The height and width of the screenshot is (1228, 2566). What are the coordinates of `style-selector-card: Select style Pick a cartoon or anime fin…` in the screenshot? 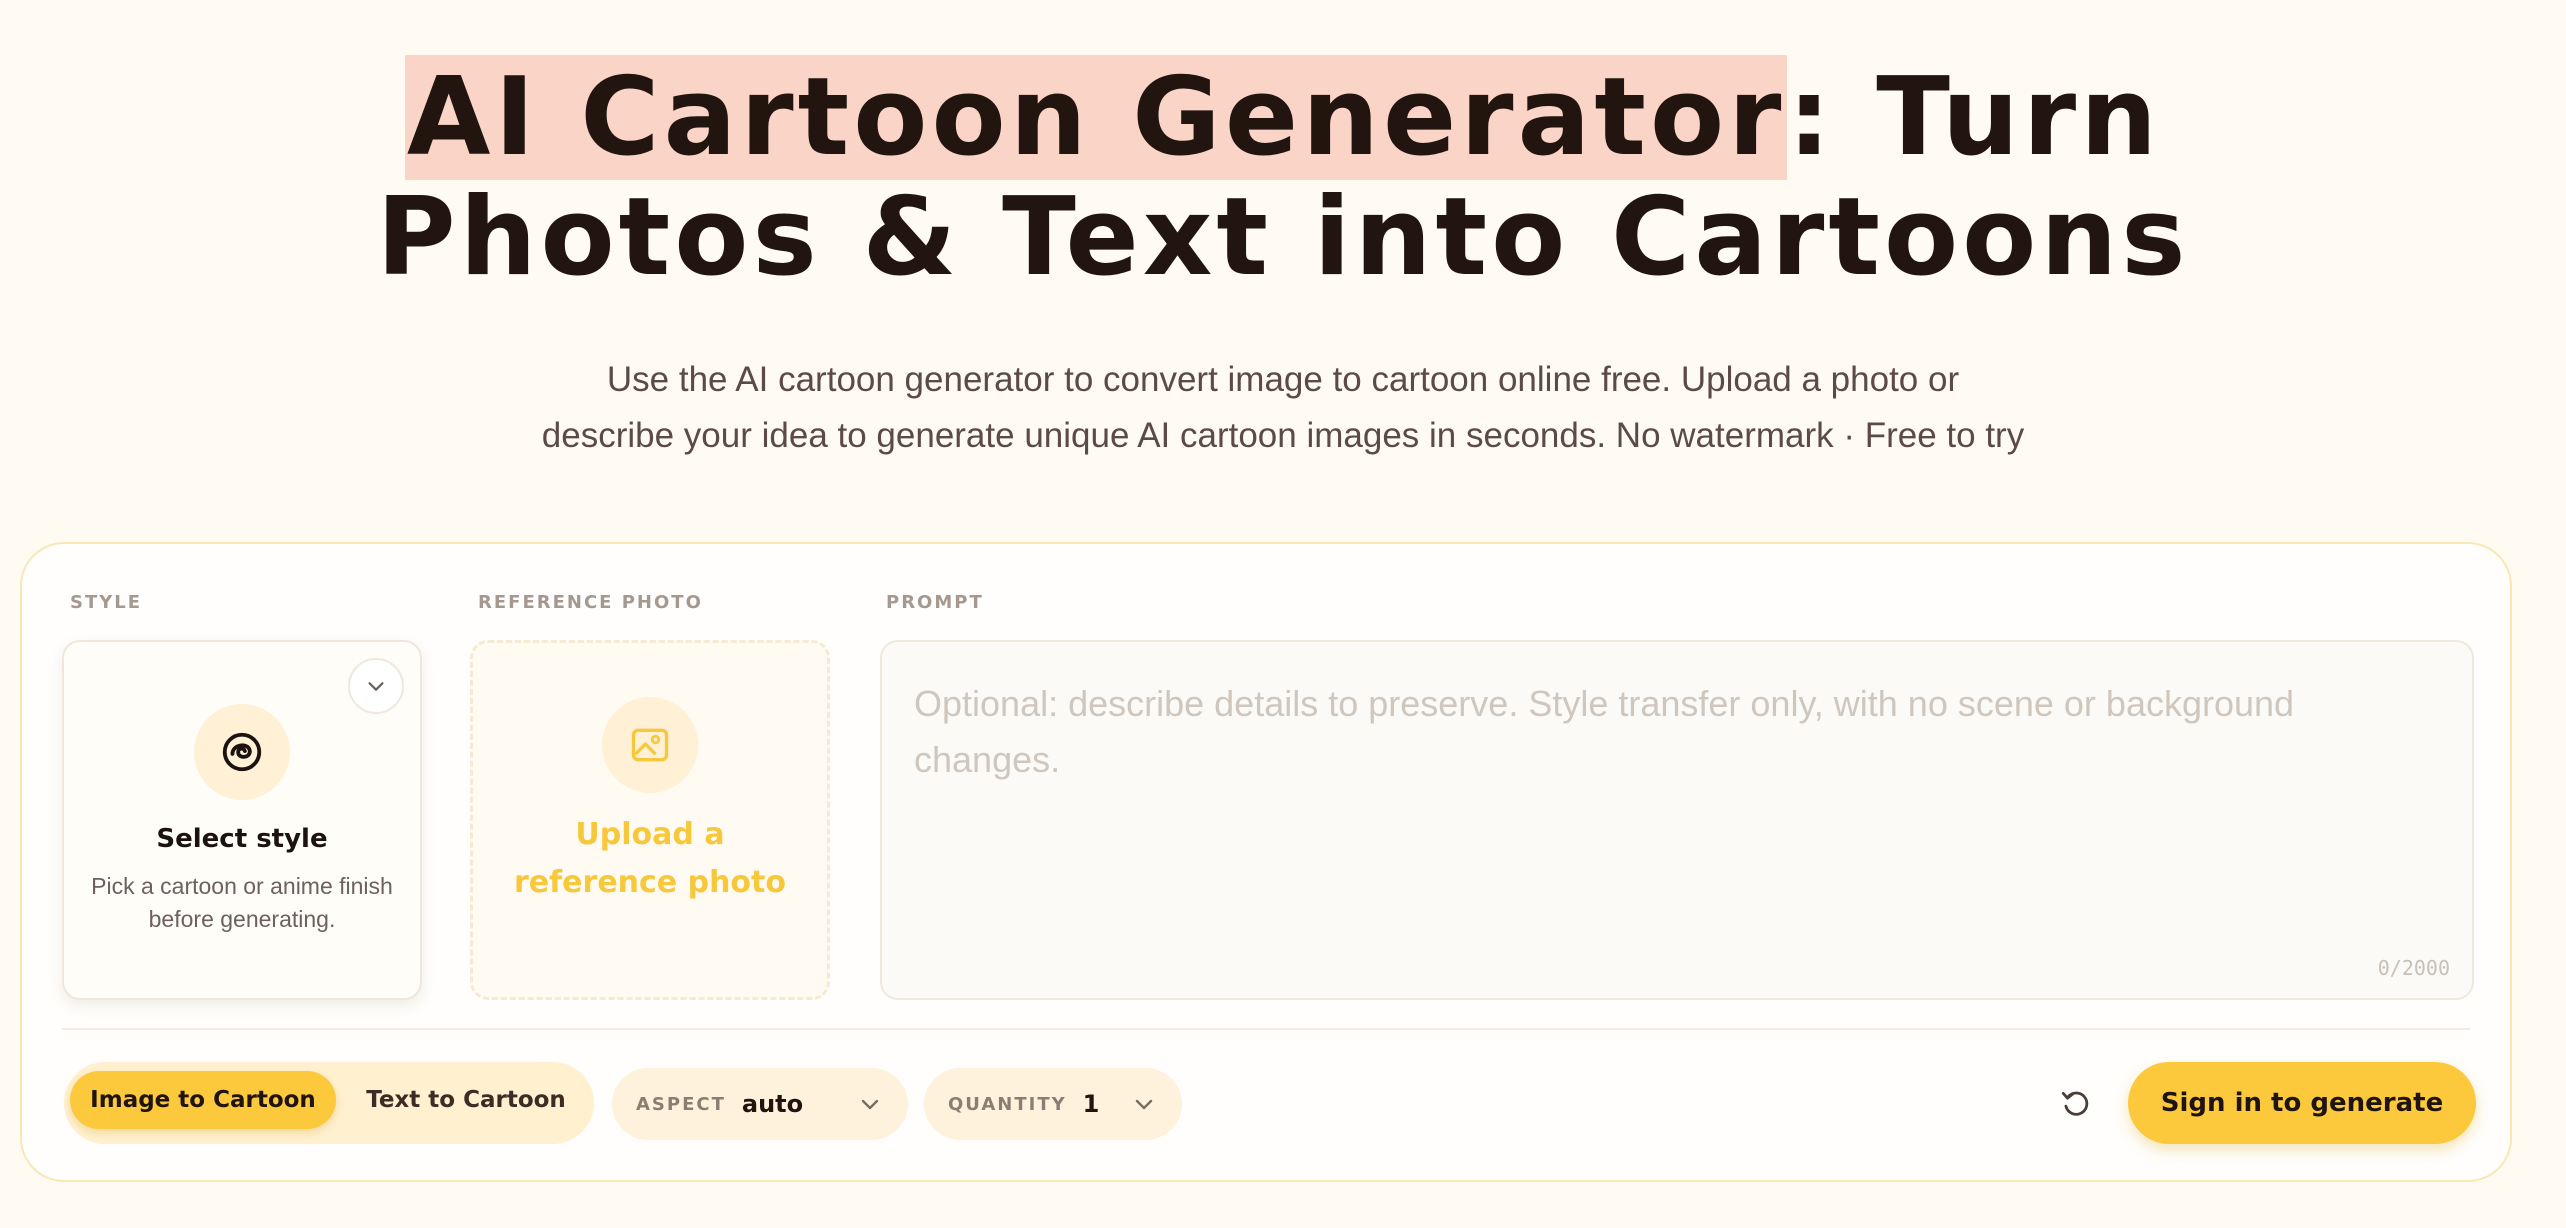 It's located at (242, 820).